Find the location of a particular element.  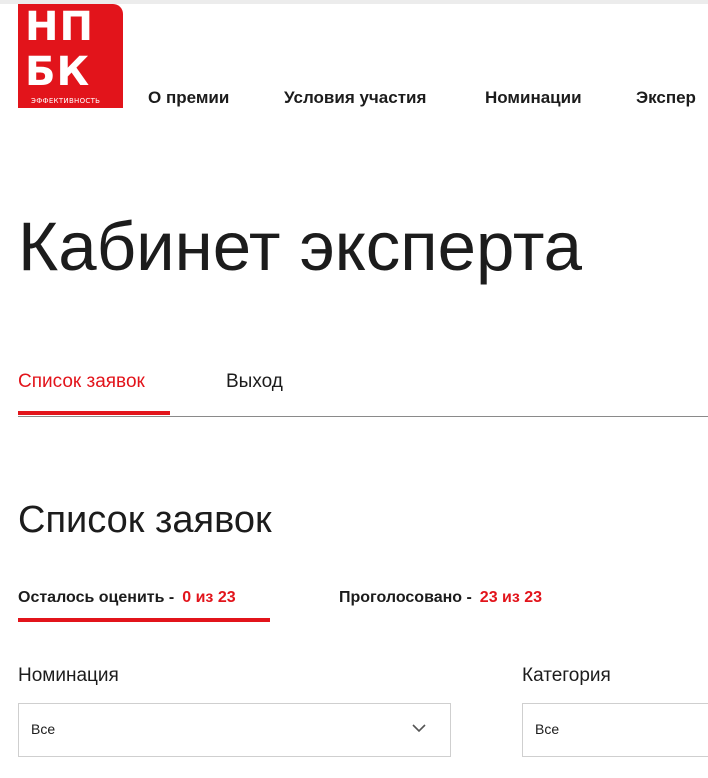

section-title: Список заявок is located at coordinates (145, 520).